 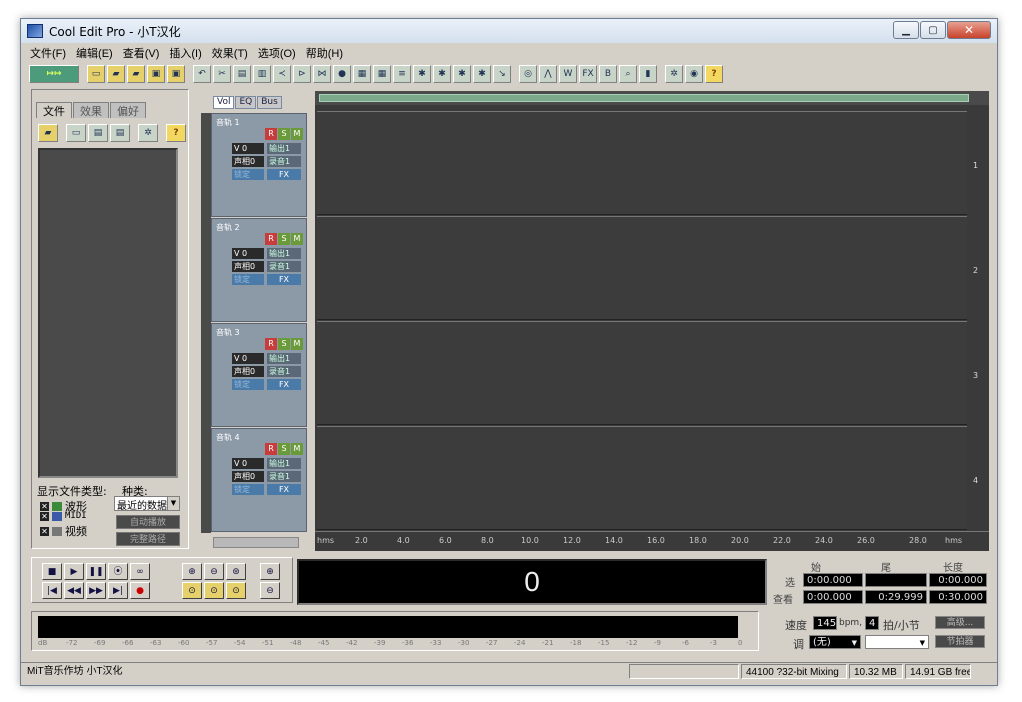 What do you see at coordinates (74, 571) in the screenshot?
I see `play-button: ▶` at bounding box center [74, 571].